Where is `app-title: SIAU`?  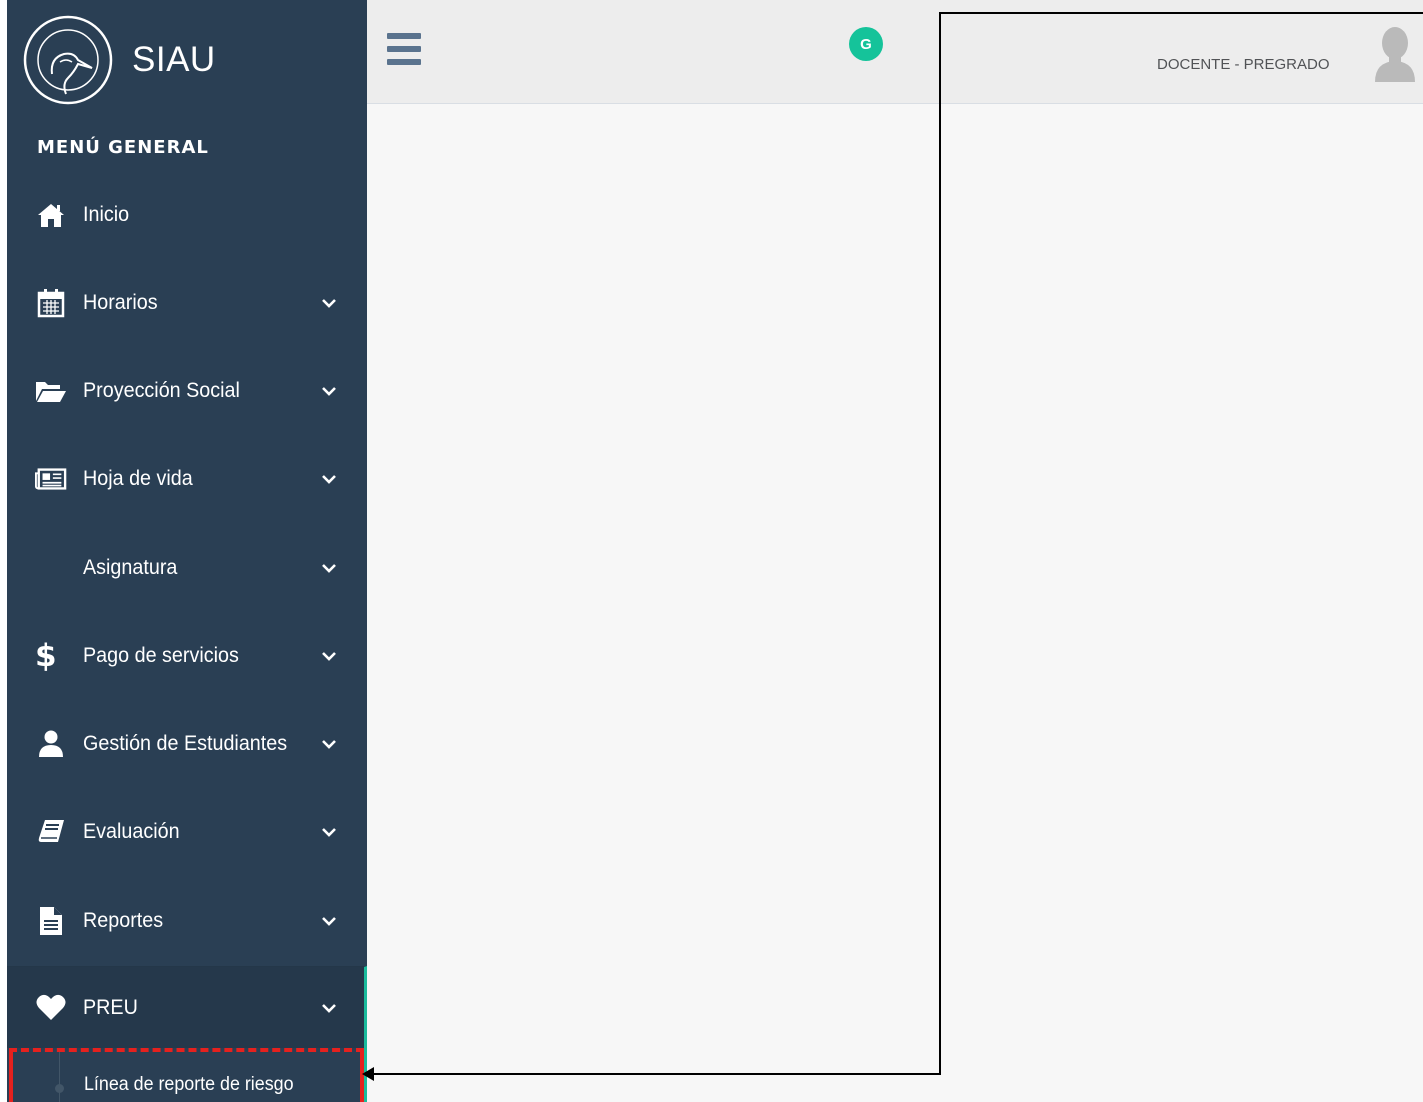
app-title: SIAU is located at coordinates (174, 59).